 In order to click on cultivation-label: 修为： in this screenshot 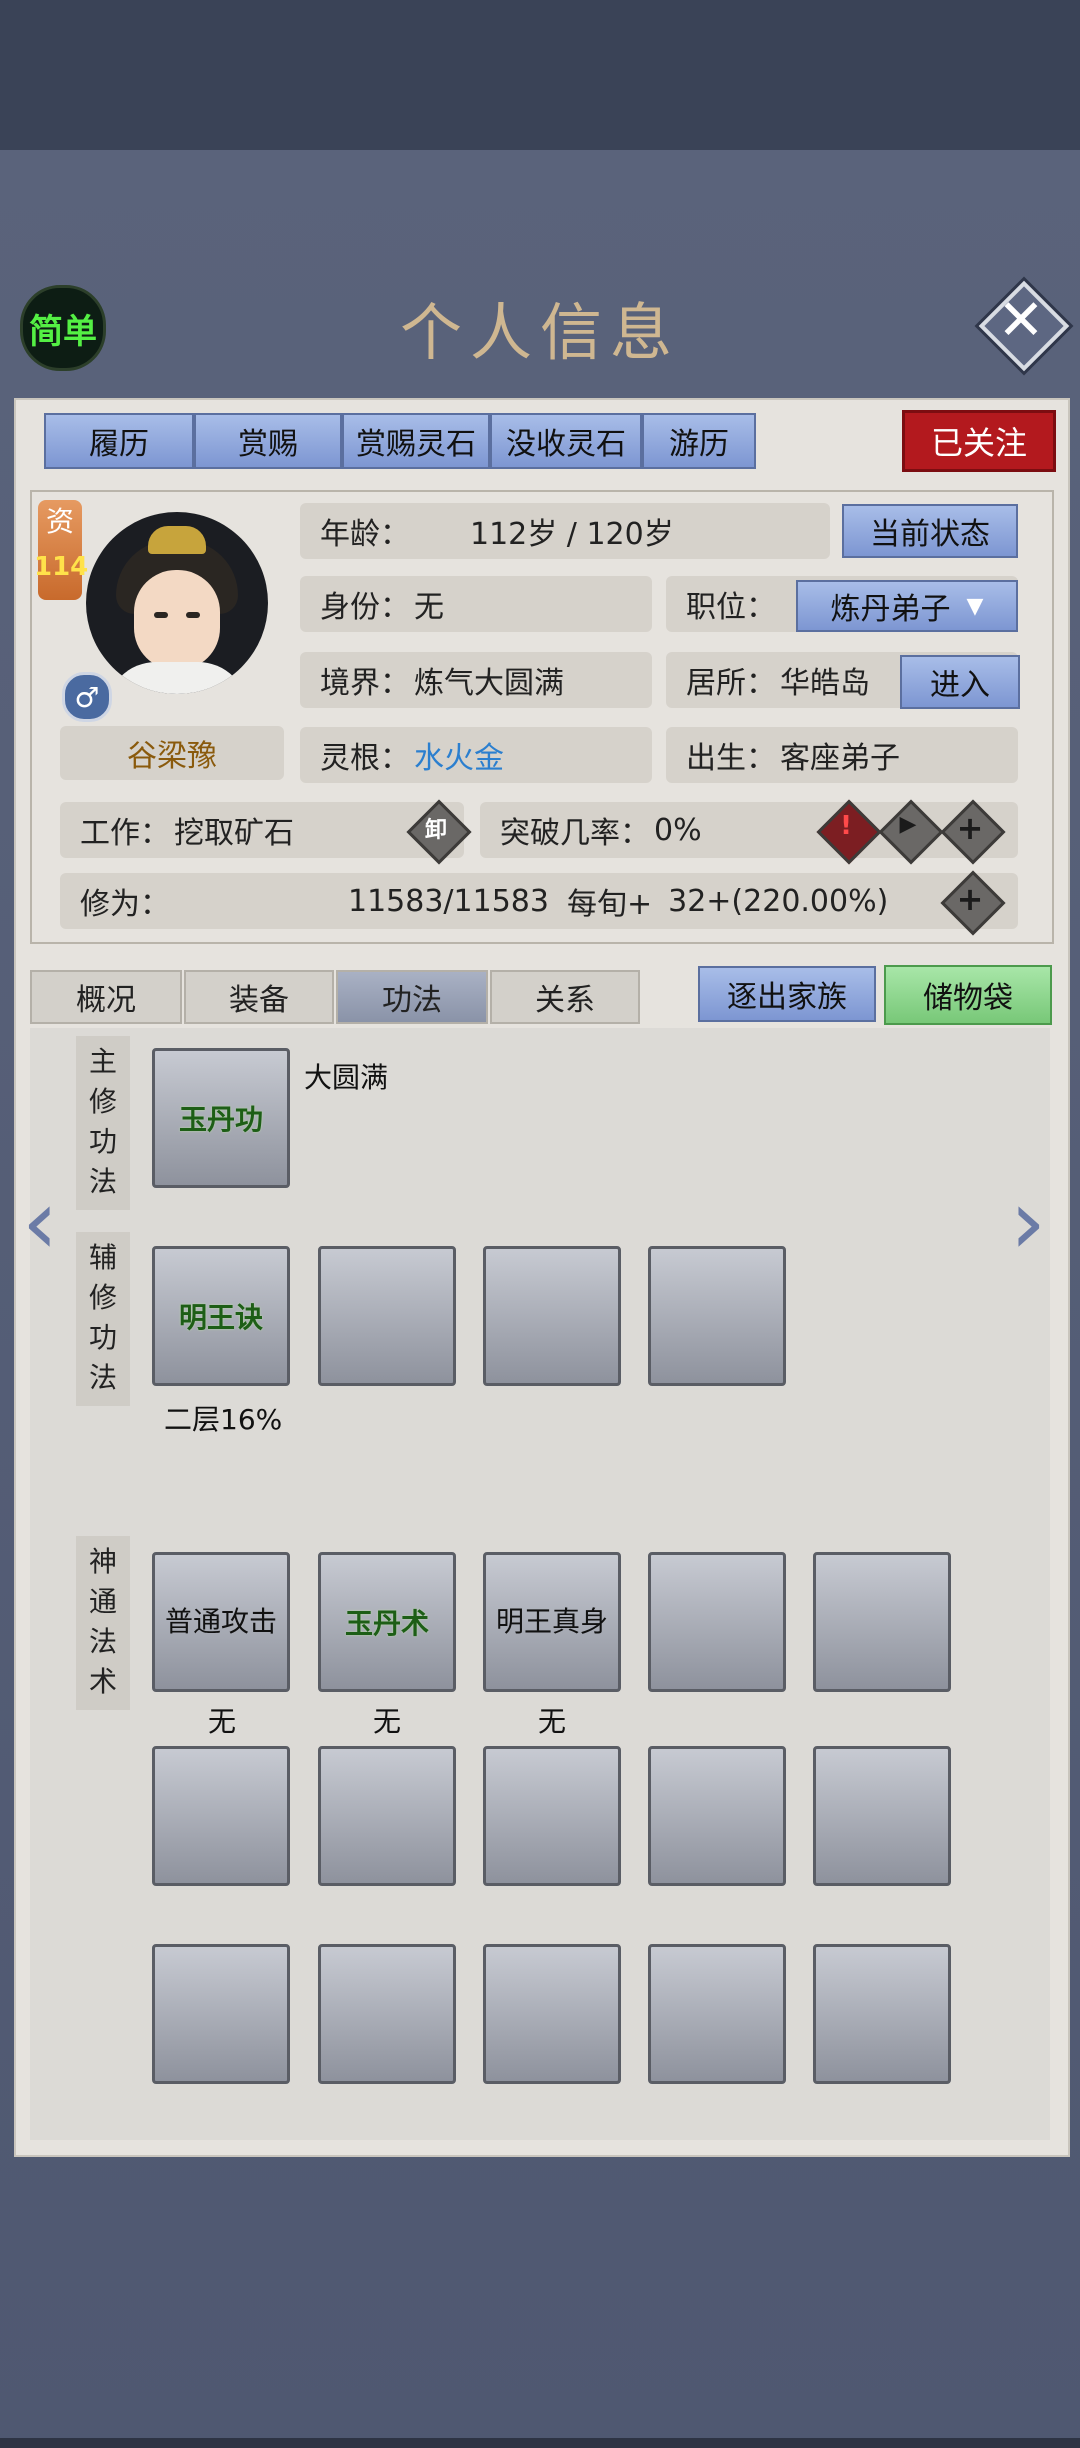, I will do `click(125, 904)`.